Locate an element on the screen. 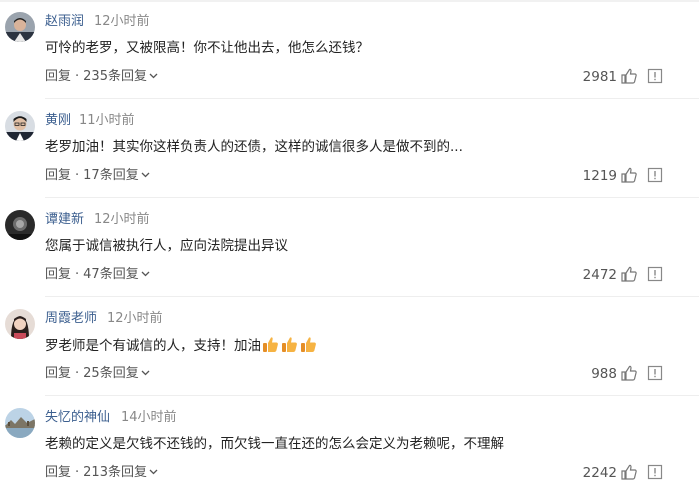 Image resolution: width=699 pixels, height=495 pixels. replies-count-label: 25条回复 is located at coordinates (111, 373).